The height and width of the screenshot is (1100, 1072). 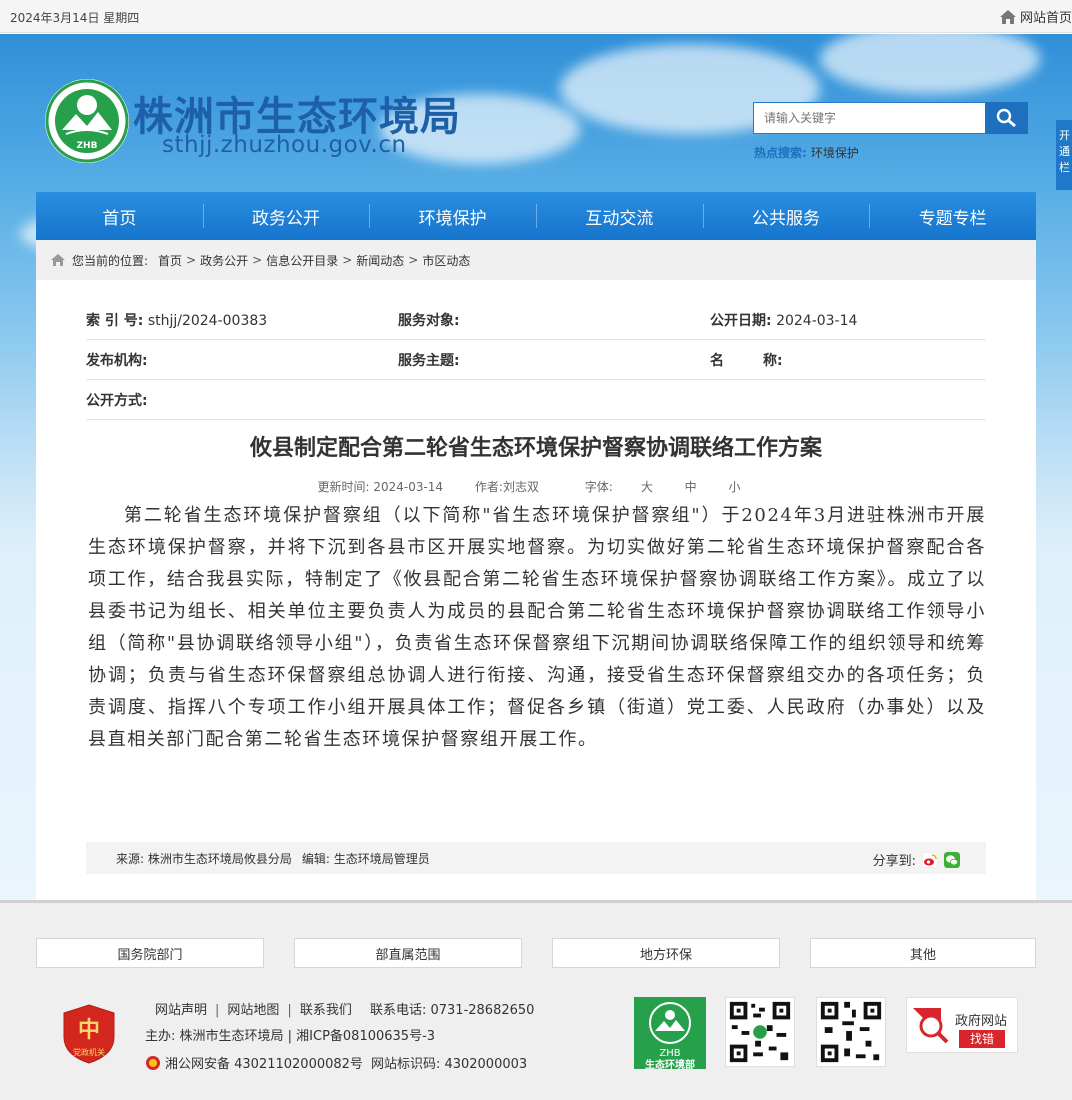 I want to click on meta-cell-index: 索 引 号: sthjj/2024-00383, so click(x=242, y=320).